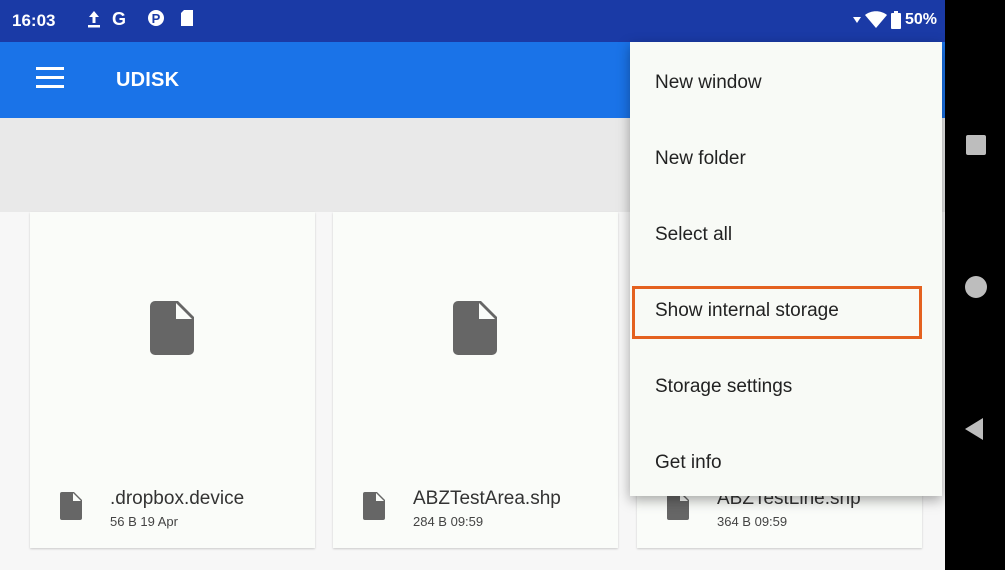 This screenshot has height=570, width=1005. Describe the element at coordinates (50, 79) in the screenshot. I see `hamburger-menu-icon` at that location.